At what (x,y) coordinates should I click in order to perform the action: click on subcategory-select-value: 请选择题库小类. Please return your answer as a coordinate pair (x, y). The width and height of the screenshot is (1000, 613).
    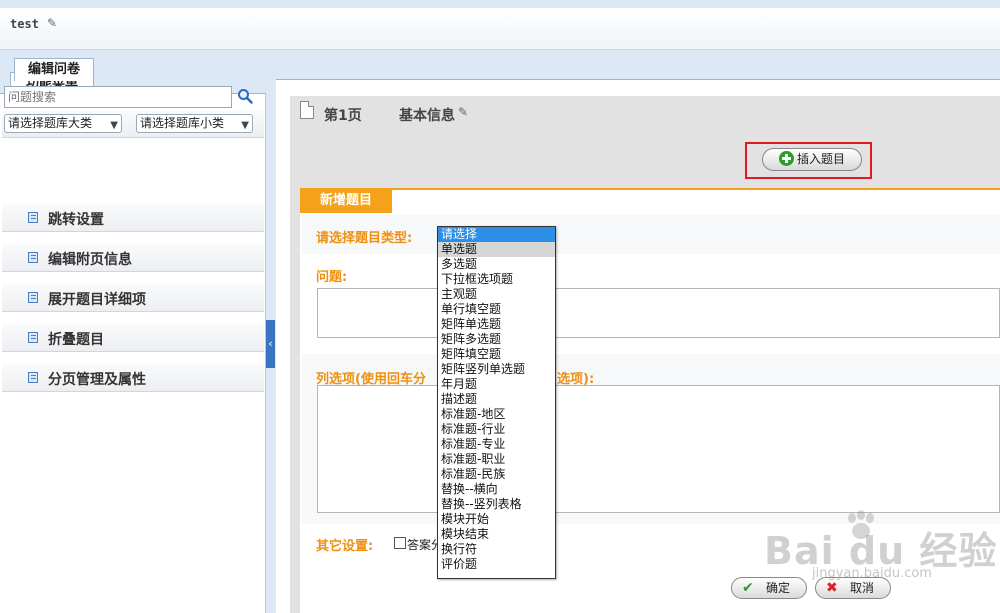
    Looking at the image, I should click on (182, 123).